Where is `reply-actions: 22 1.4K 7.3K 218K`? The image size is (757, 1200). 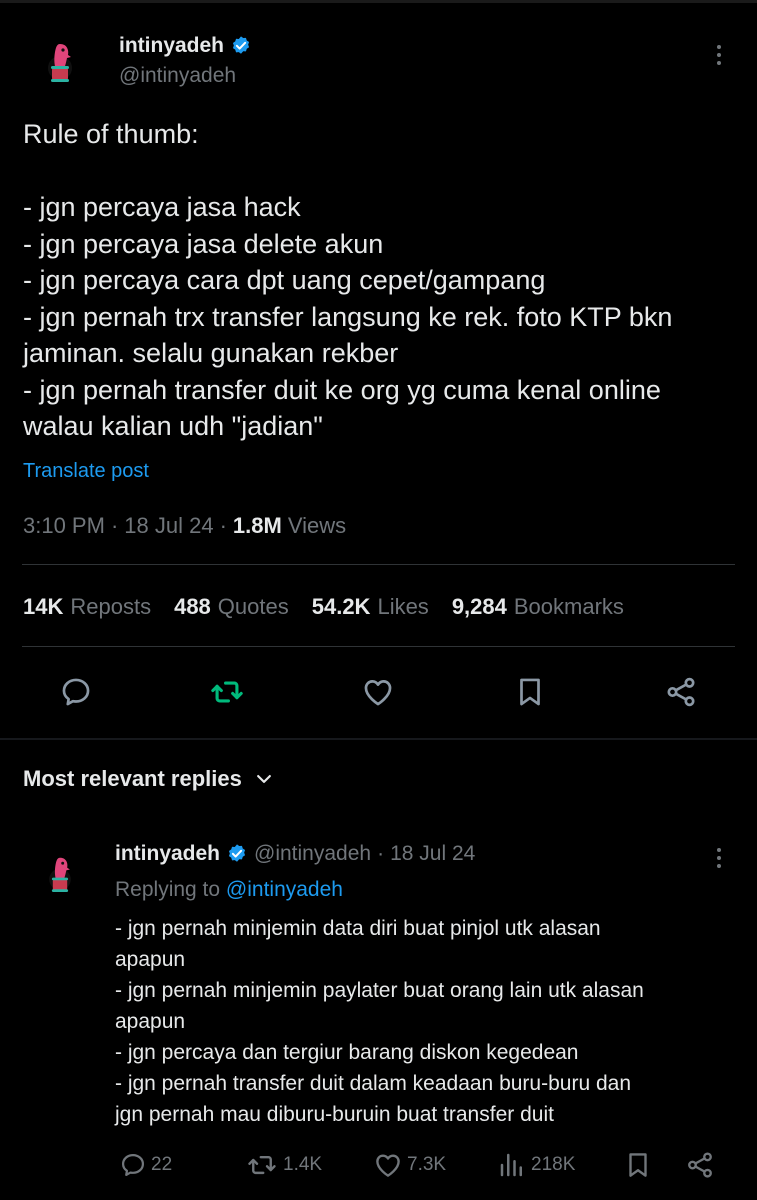
reply-actions: 22 1.4K 7.3K 218K is located at coordinates (420, 1165).